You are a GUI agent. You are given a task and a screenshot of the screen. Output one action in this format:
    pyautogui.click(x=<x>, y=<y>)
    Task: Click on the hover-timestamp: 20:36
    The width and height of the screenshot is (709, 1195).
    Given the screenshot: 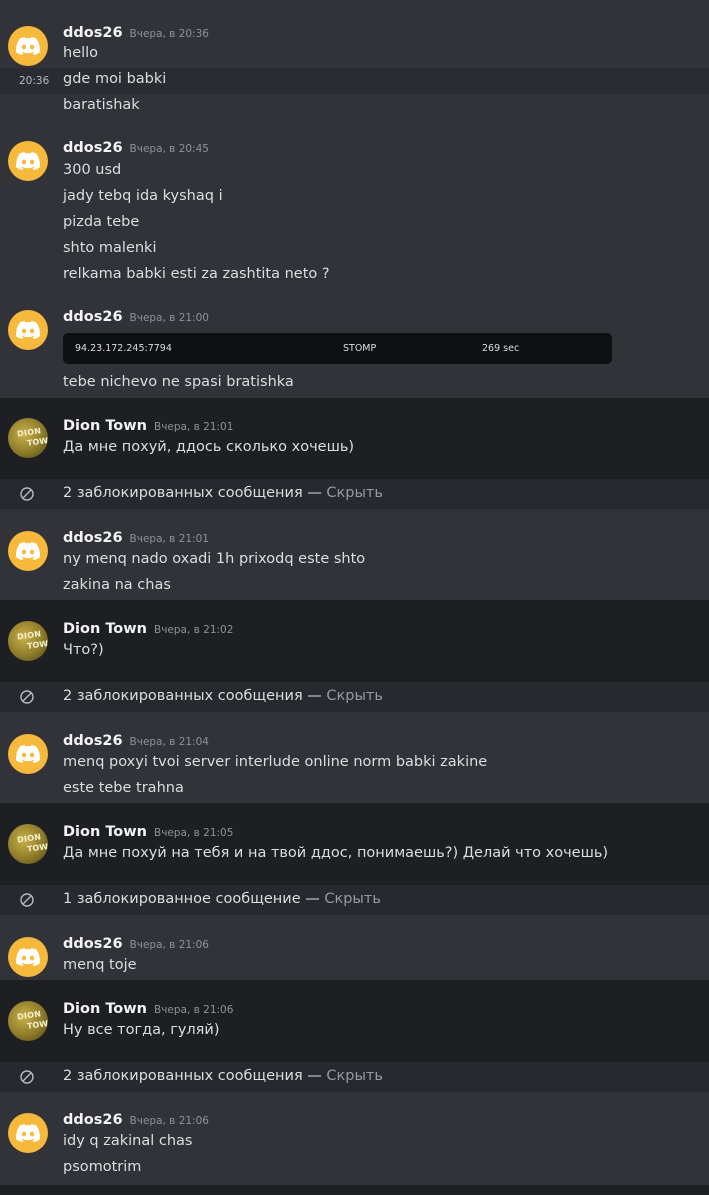 What is the action you would take?
    pyautogui.click(x=34, y=81)
    